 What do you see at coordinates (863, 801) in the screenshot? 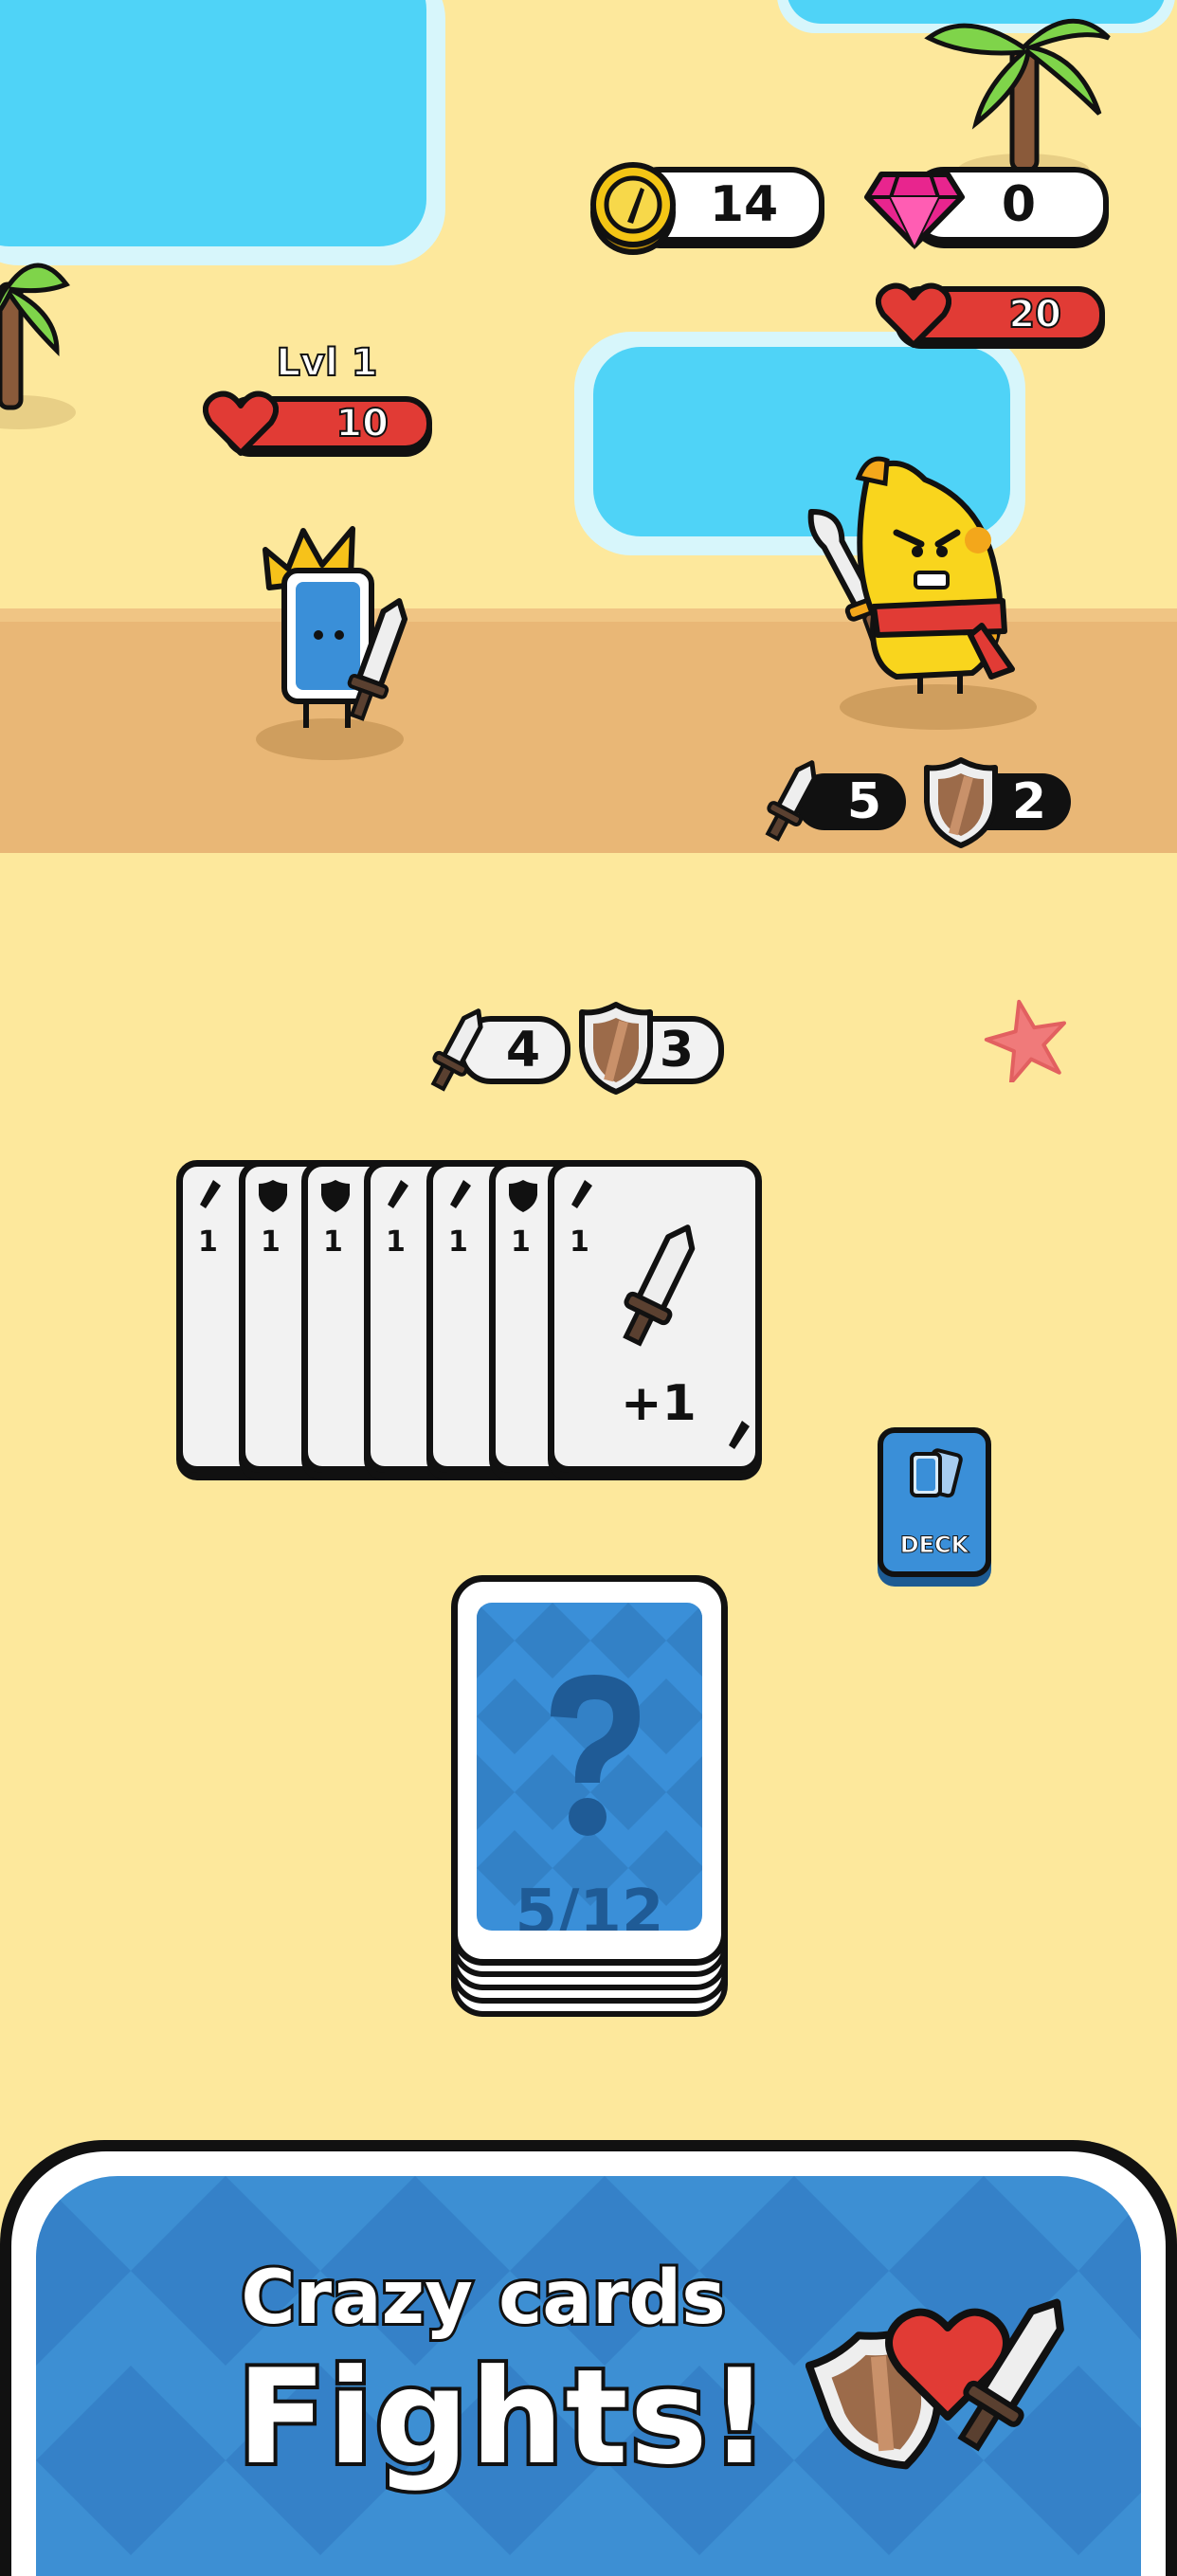
I see `enemy-attack-value: 5` at bounding box center [863, 801].